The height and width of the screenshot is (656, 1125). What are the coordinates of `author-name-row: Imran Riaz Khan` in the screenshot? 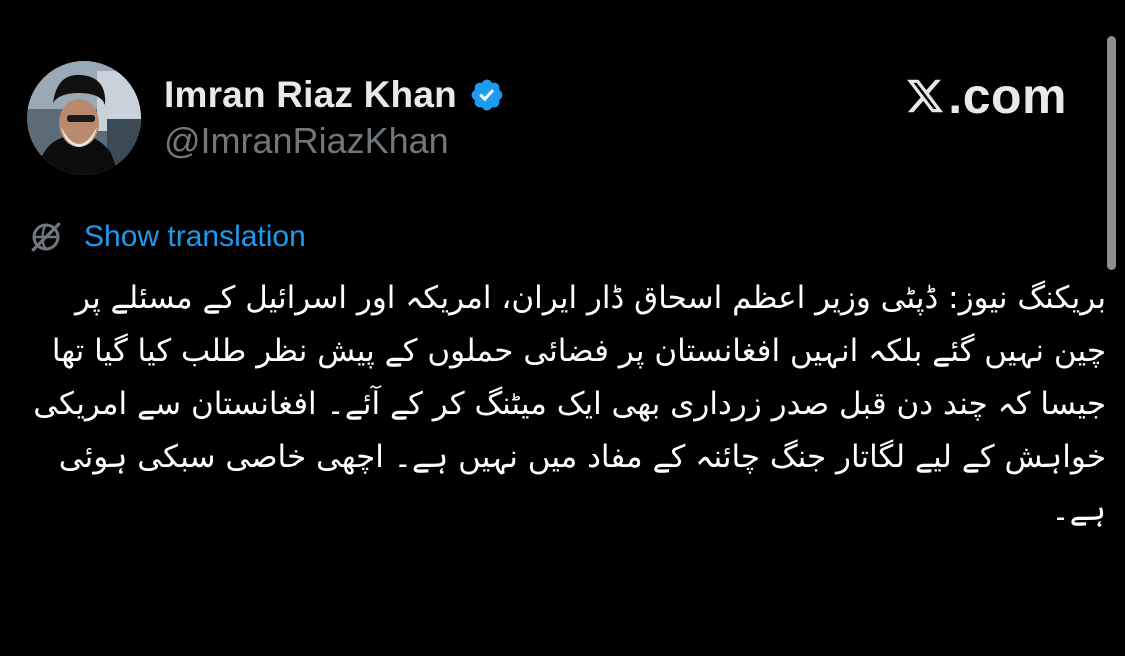 It's located at (334, 95).